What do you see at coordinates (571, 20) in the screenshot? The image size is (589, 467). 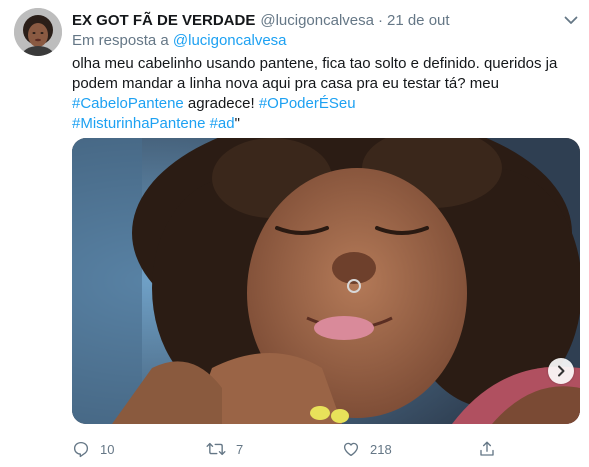 I see `more-options-chevron-down-icon` at bounding box center [571, 20].